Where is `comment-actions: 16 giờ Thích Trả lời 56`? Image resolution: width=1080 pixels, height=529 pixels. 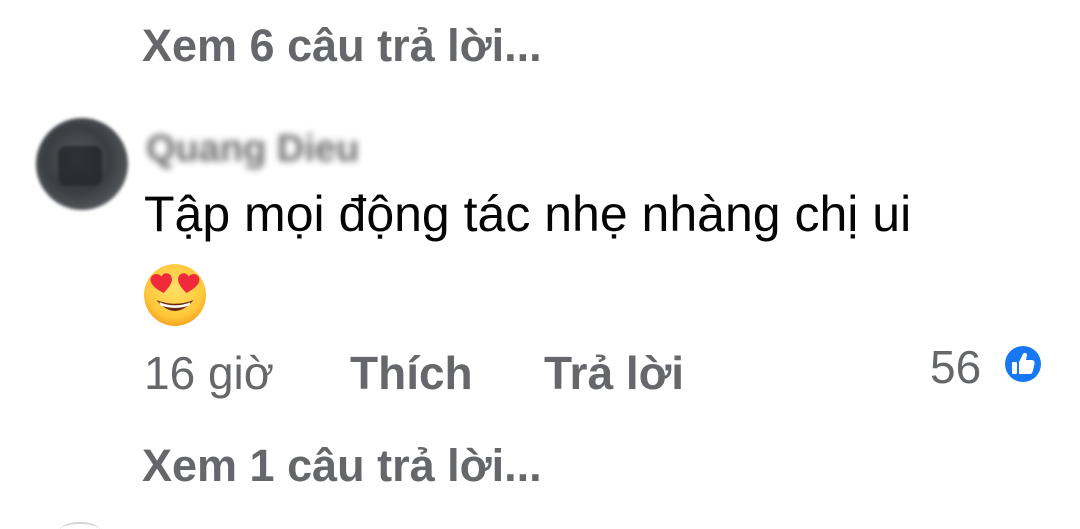 comment-actions: 16 giờ Thích Trả lời 56 is located at coordinates (540, 373).